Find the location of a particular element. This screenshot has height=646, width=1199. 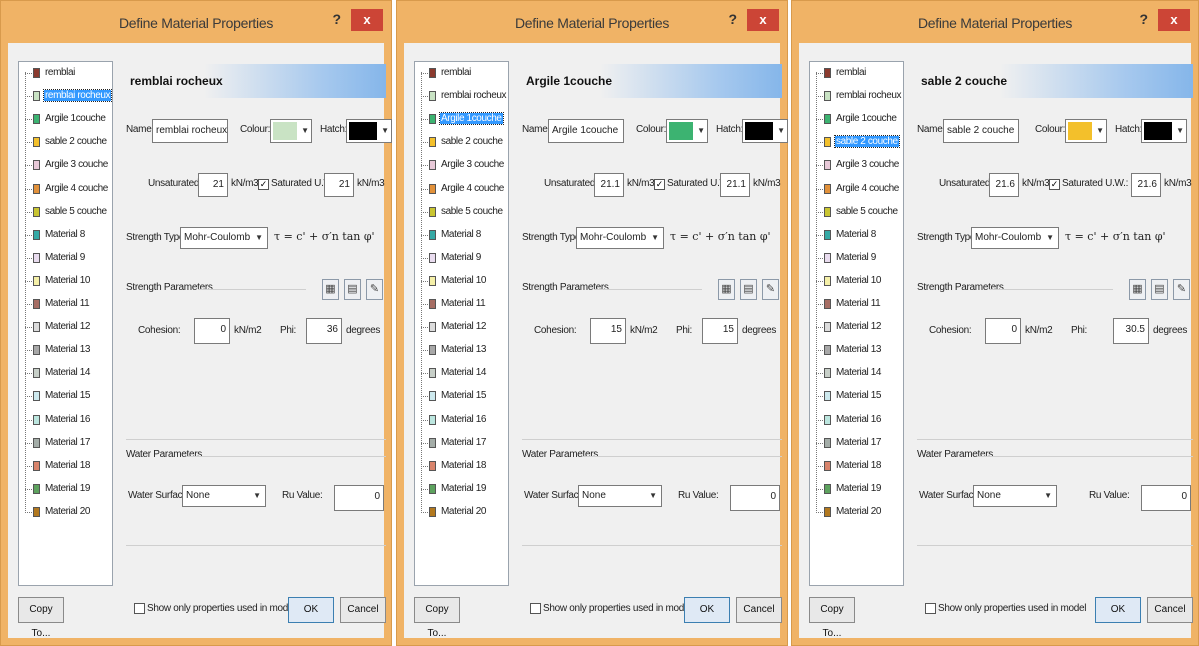

material-label: Material 19 is located at coordinates (859, 488).